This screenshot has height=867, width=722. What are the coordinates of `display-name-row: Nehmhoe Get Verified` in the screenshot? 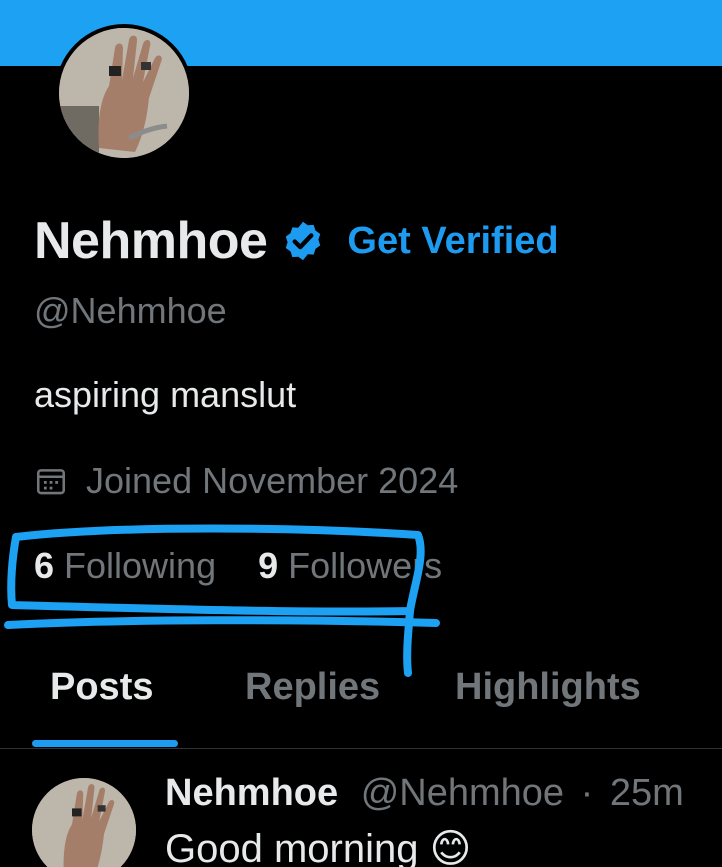 It's located at (296, 241).